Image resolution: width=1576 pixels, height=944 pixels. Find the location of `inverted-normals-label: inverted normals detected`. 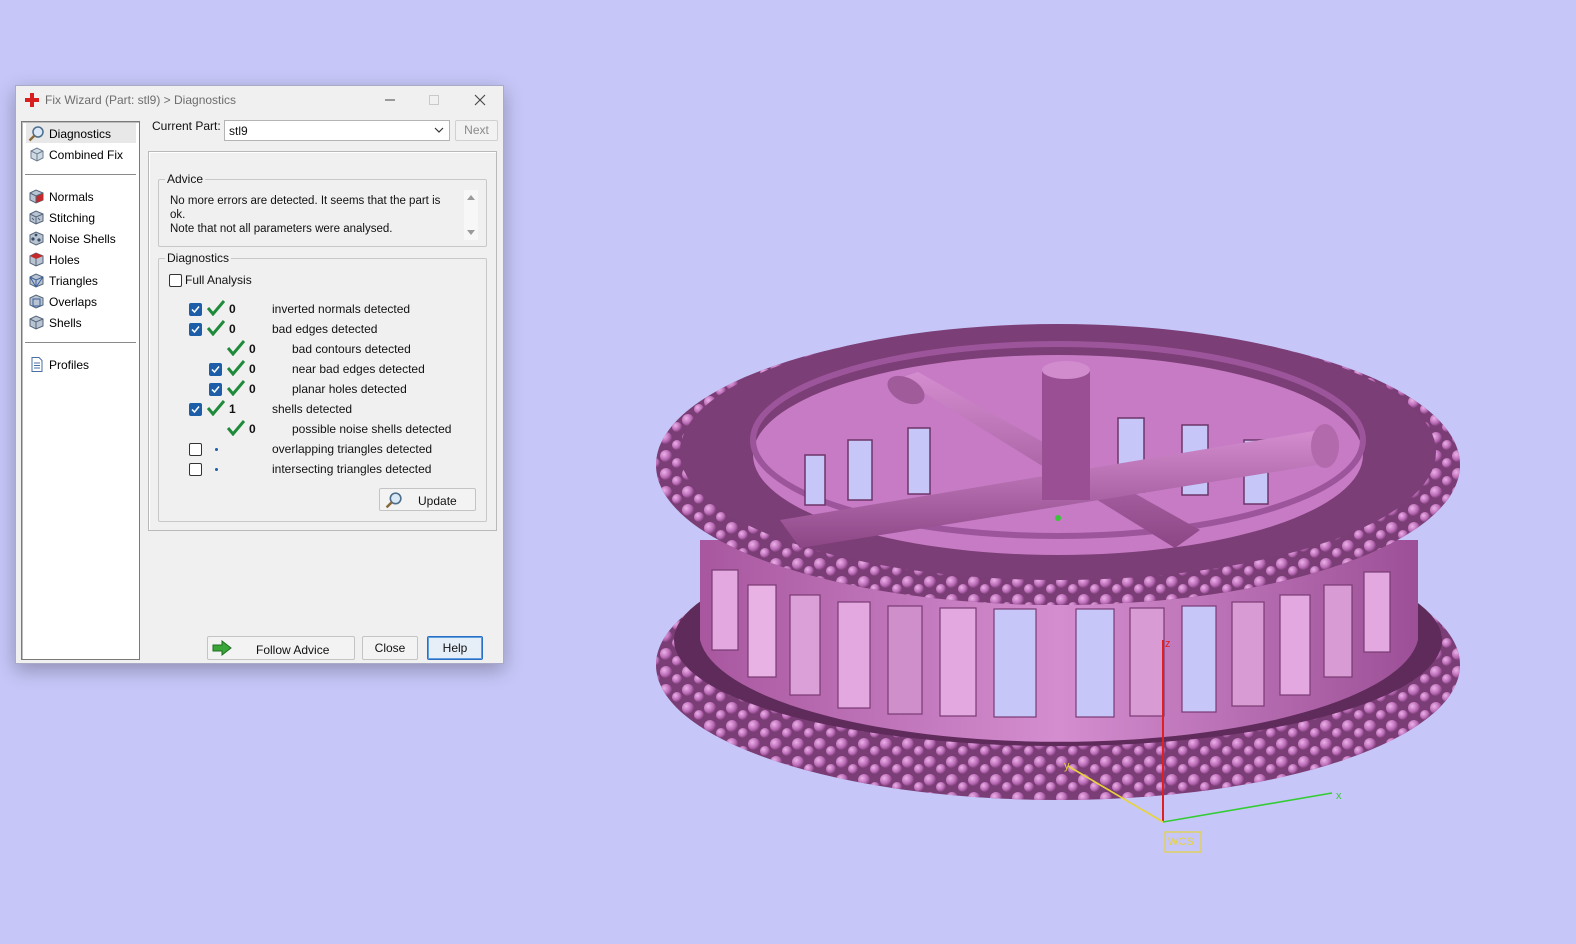

inverted-normals-label: inverted normals detected is located at coordinates (341, 309).